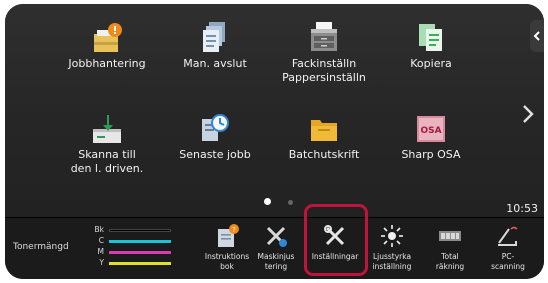  Describe the element at coordinates (290, 202) in the screenshot. I see `page-dot-inactive` at that location.